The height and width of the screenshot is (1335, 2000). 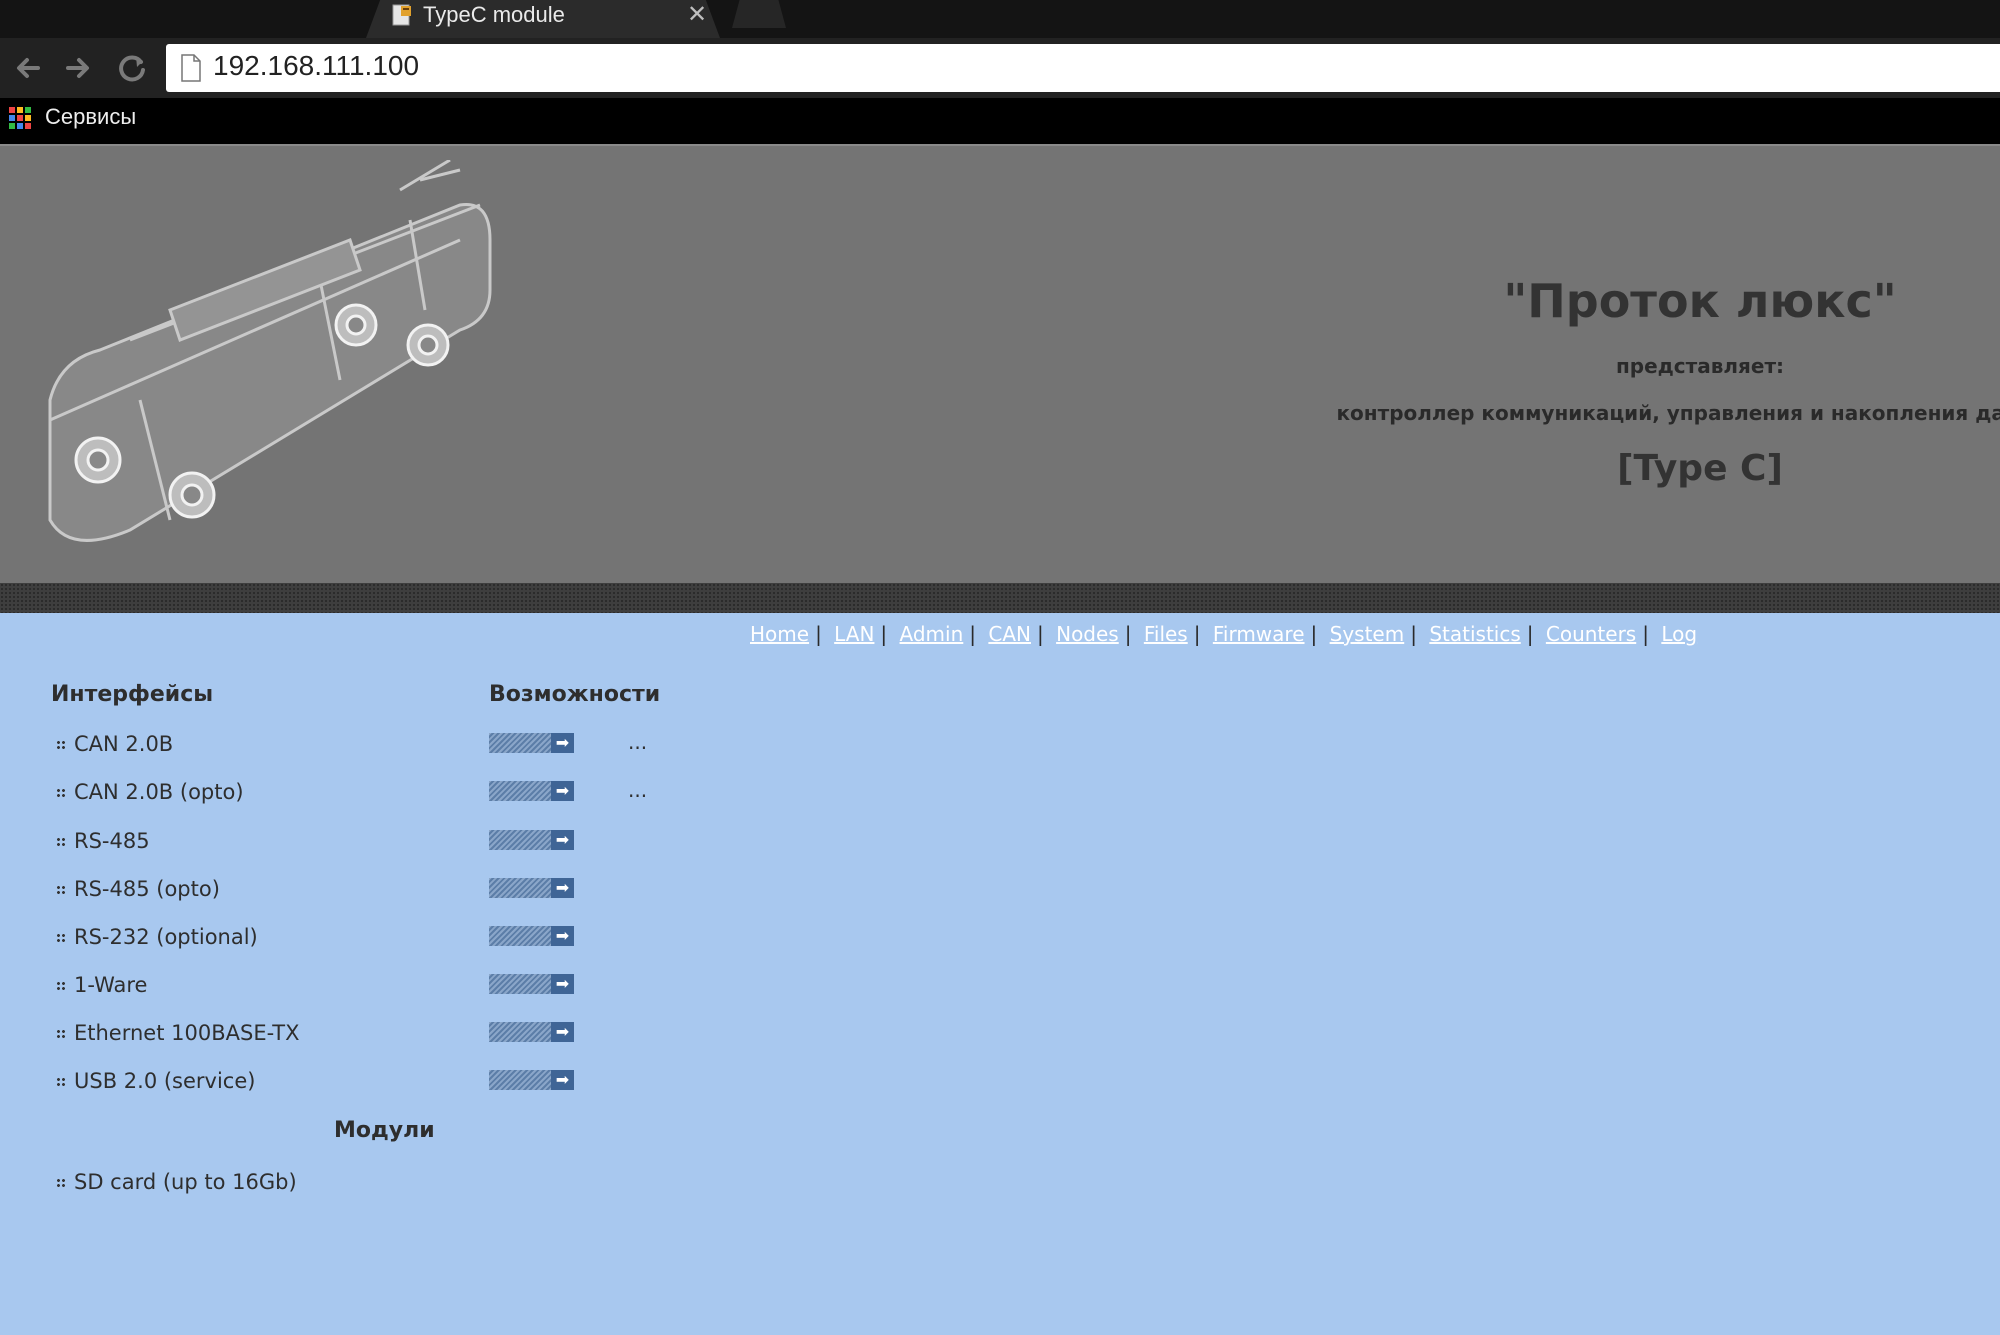 I want to click on nav-admin: Admin, so click(x=932, y=634).